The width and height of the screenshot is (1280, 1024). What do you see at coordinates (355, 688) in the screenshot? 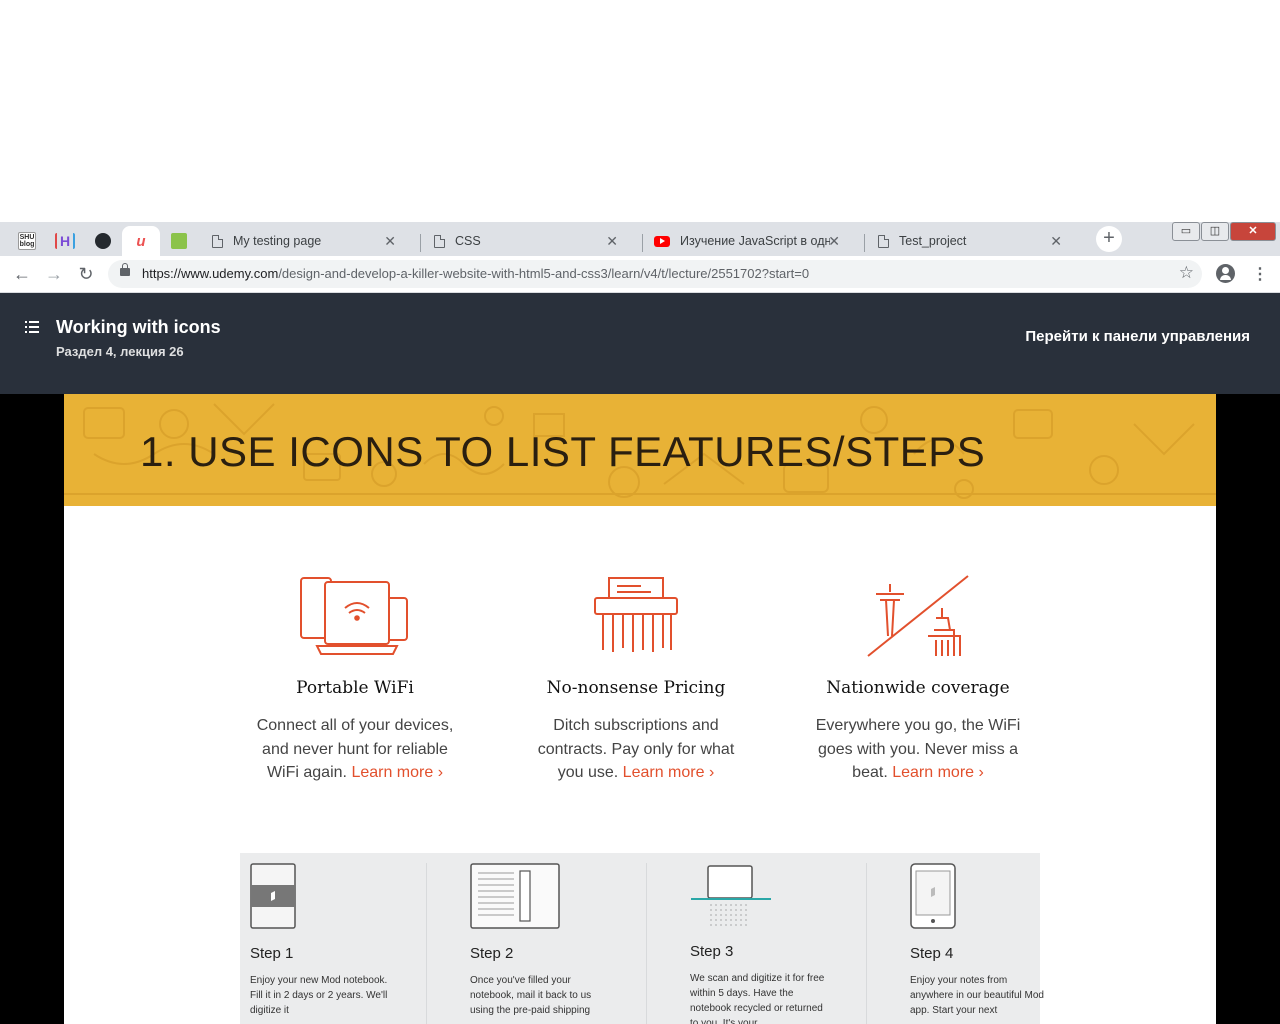
I see `feature-title: Portable WiFi` at bounding box center [355, 688].